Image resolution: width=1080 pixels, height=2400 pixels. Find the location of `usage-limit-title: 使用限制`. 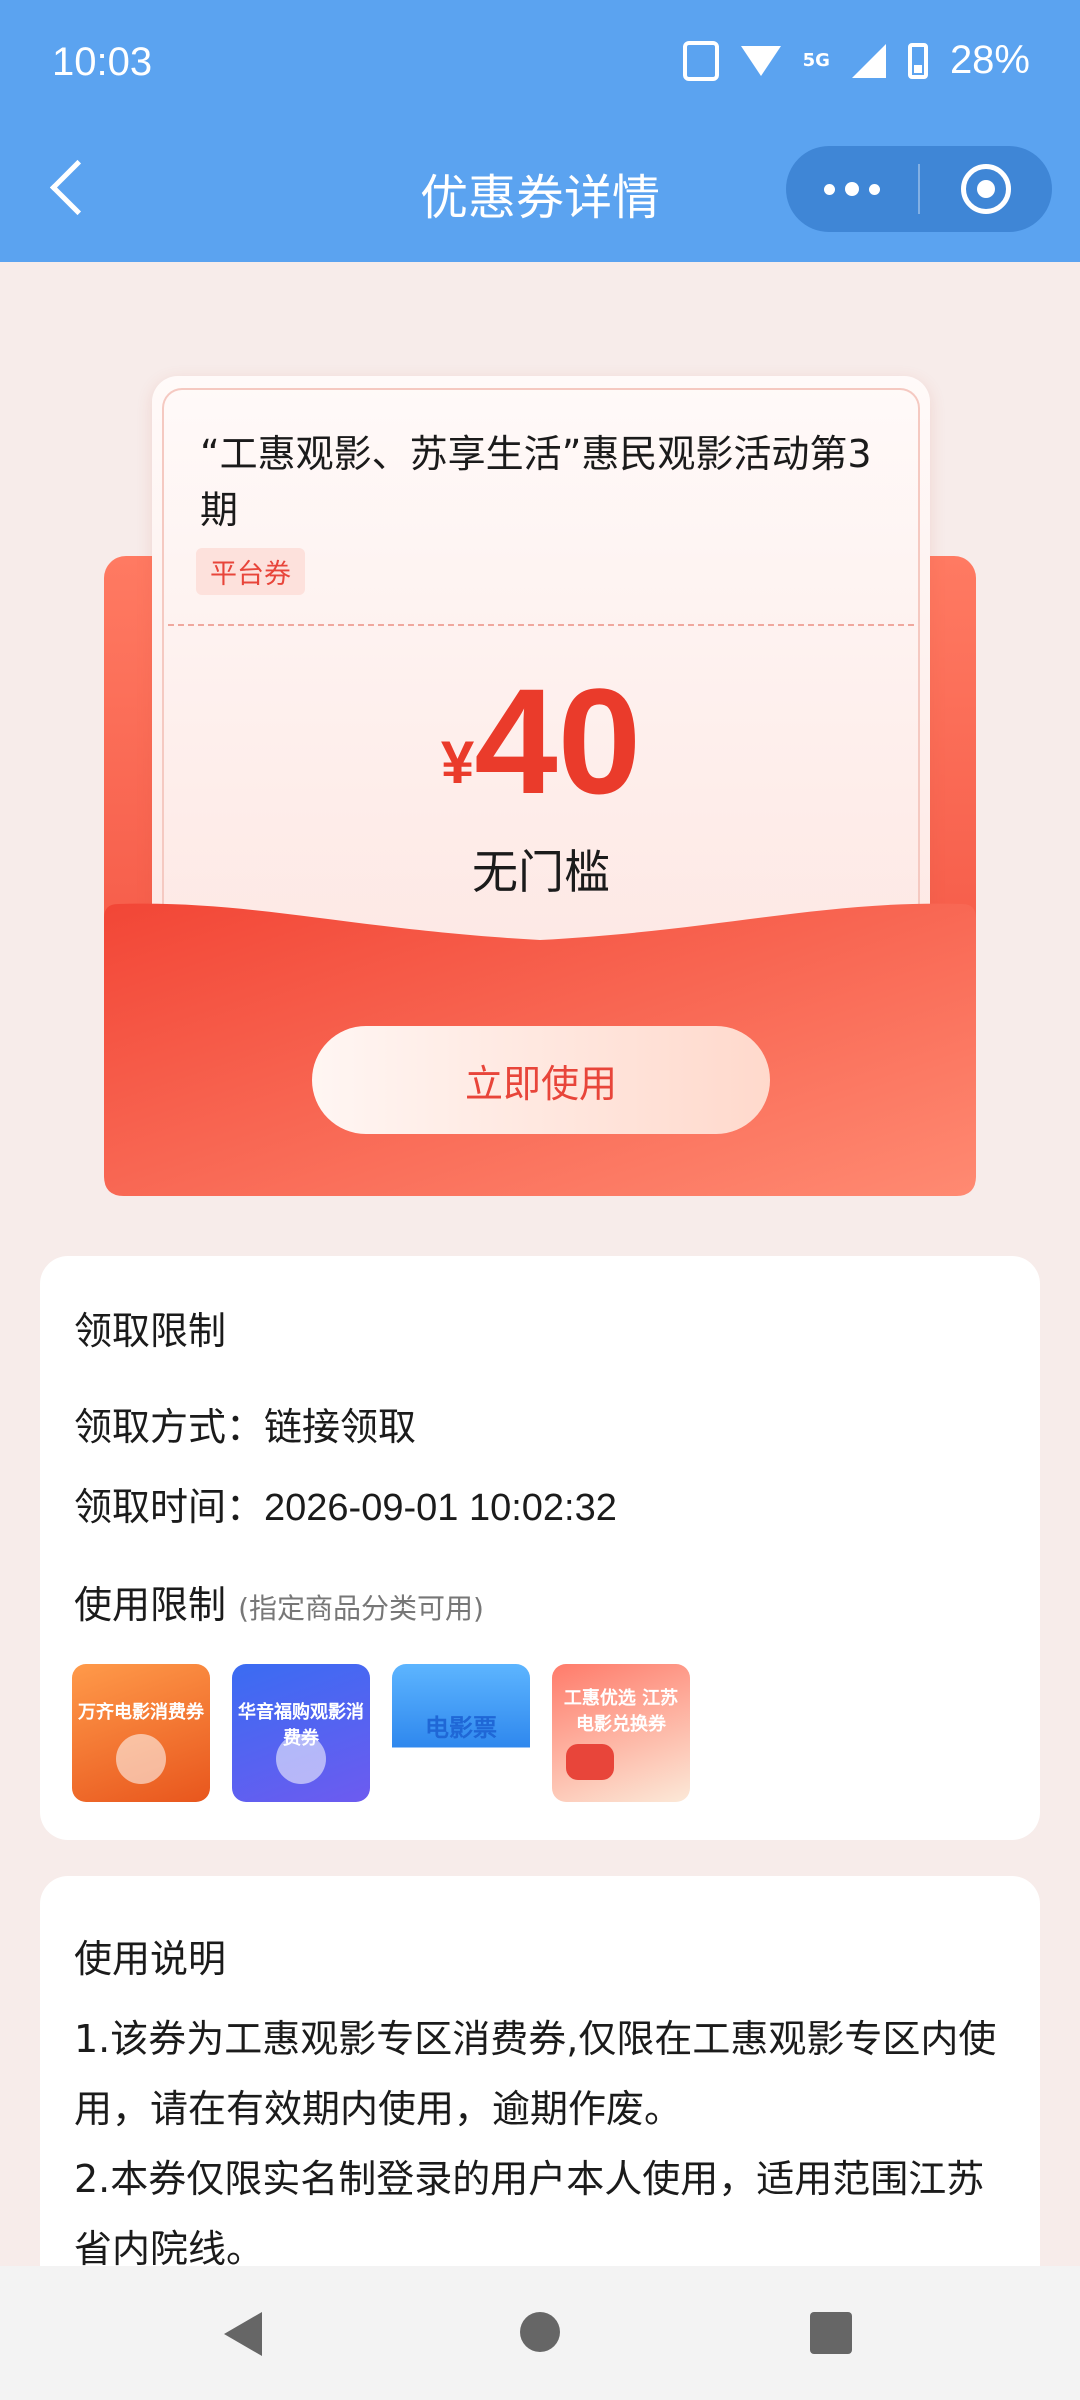

usage-limit-title: 使用限制 is located at coordinates (150, 1605).